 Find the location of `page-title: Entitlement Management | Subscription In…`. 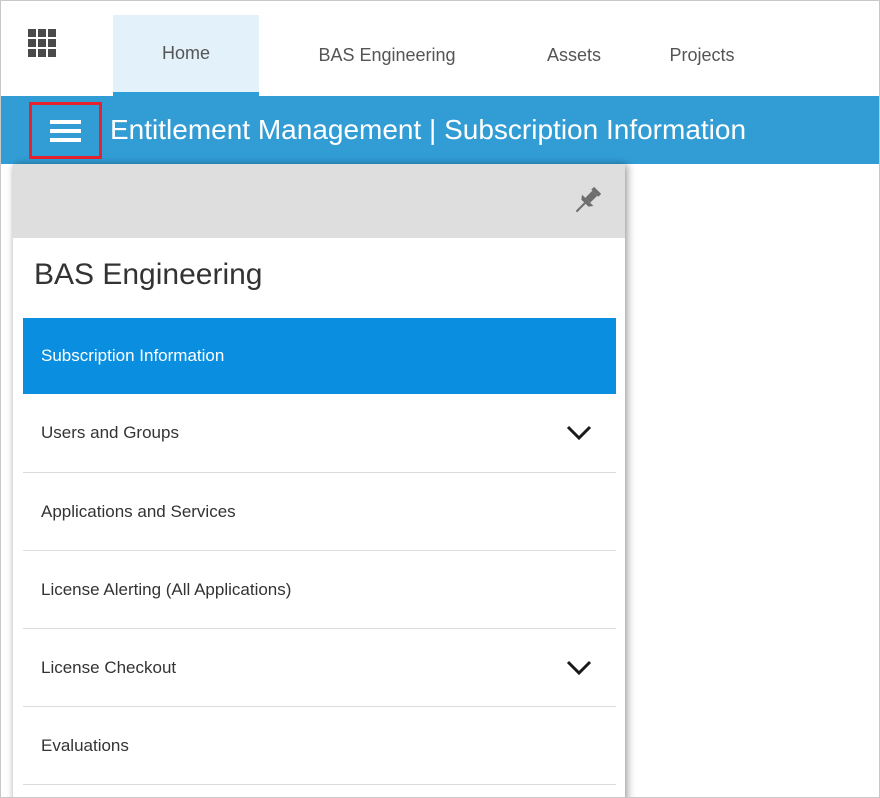

page-title: Entitlement Management | Subscription In… is located at coordinates (428, 129).